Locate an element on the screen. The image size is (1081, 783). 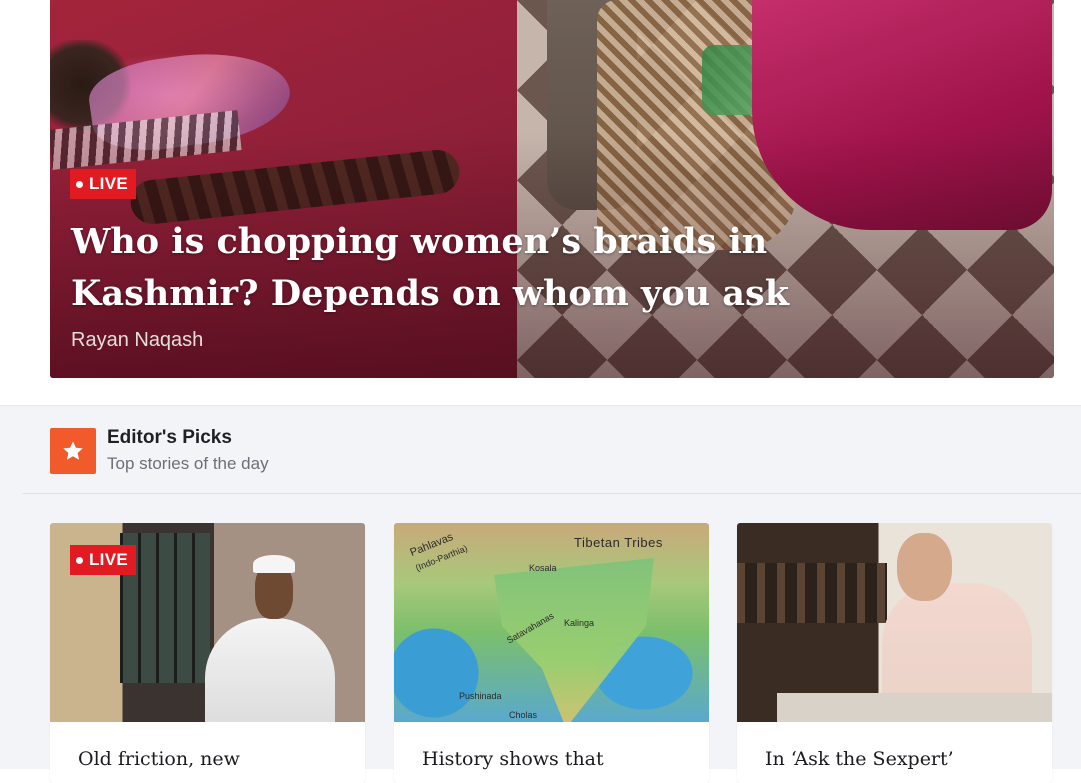
section-title: Editor's Picks is located at coordinates (169, 437).